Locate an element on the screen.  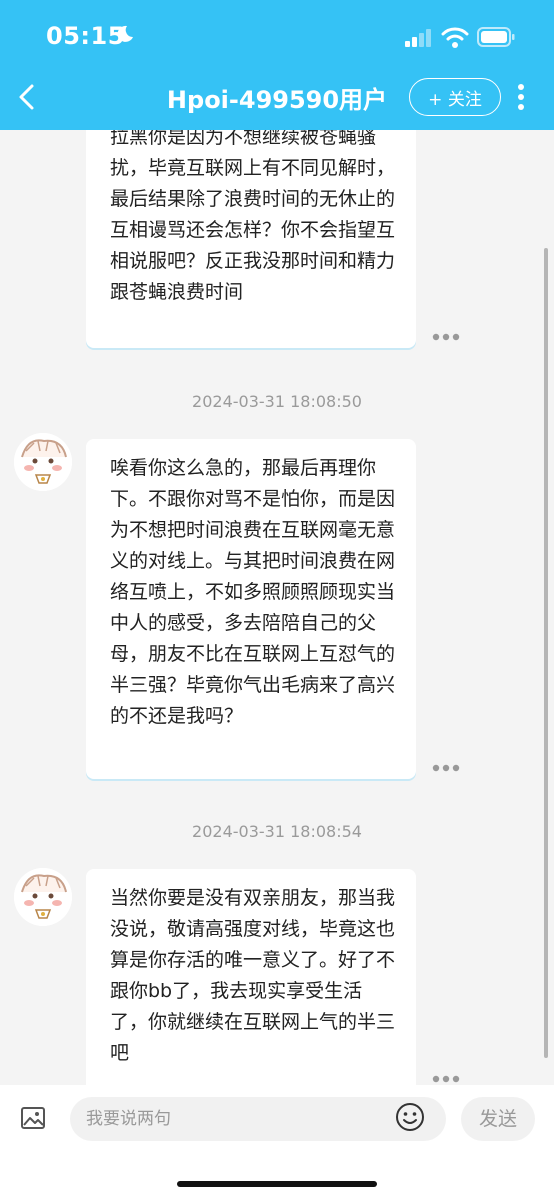
home-indicator is located at coordinates (277, 1184).